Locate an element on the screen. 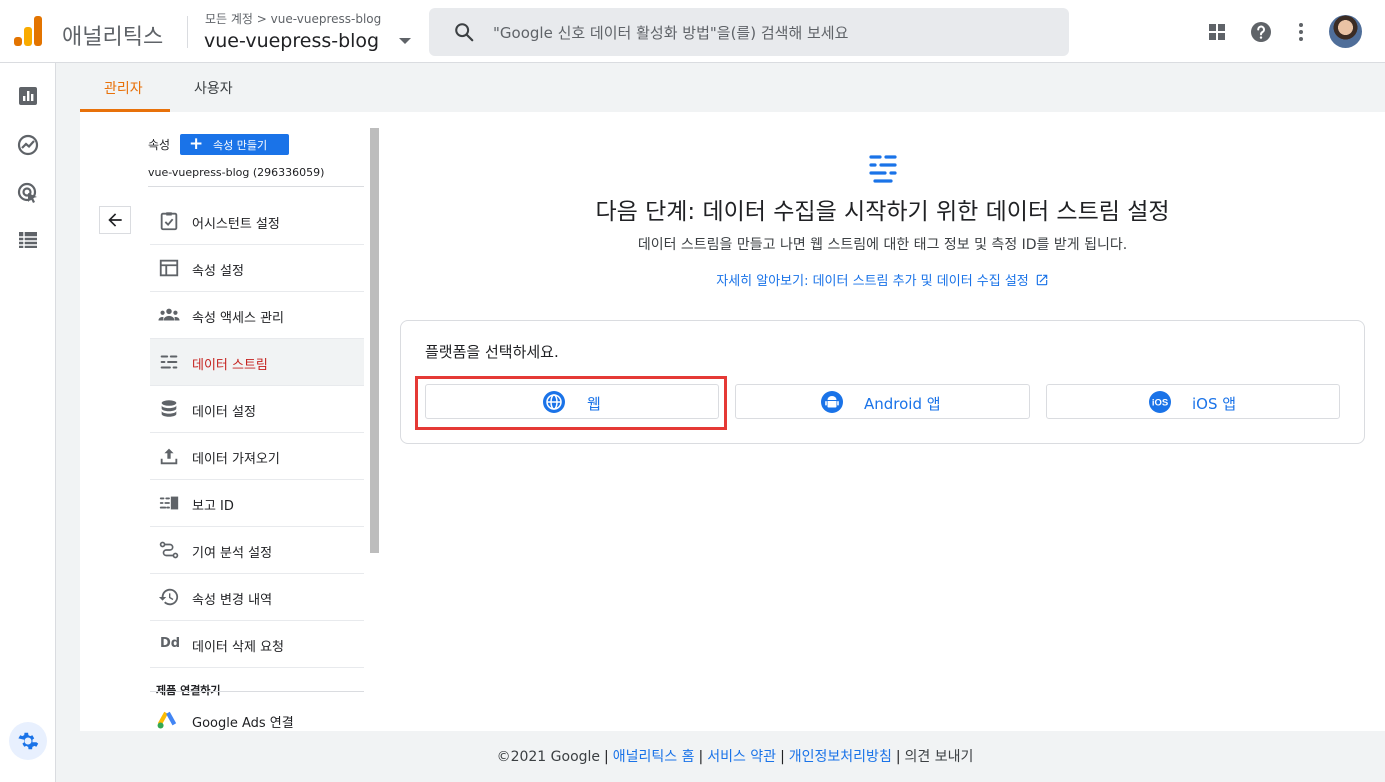 Image resolution: width=1385 pixels, height=782 pixels. data-deletion-icon: Dd is located at coordinates (170, 643).